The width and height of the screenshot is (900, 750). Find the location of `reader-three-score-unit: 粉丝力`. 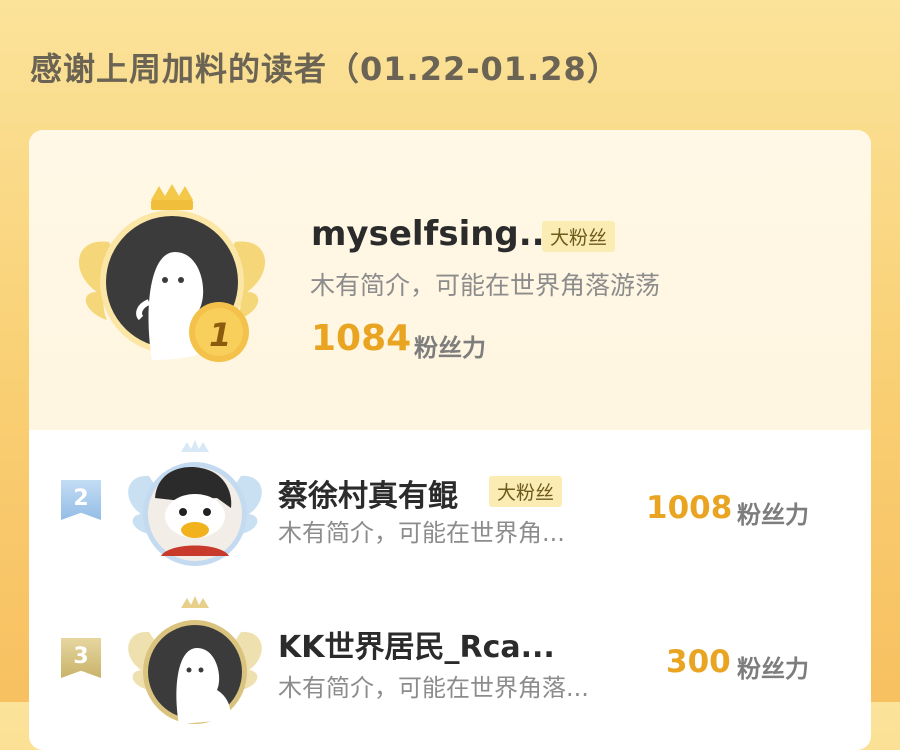

reader-three-score-unit: 粉丝力 is located at coordinates (773, 669).